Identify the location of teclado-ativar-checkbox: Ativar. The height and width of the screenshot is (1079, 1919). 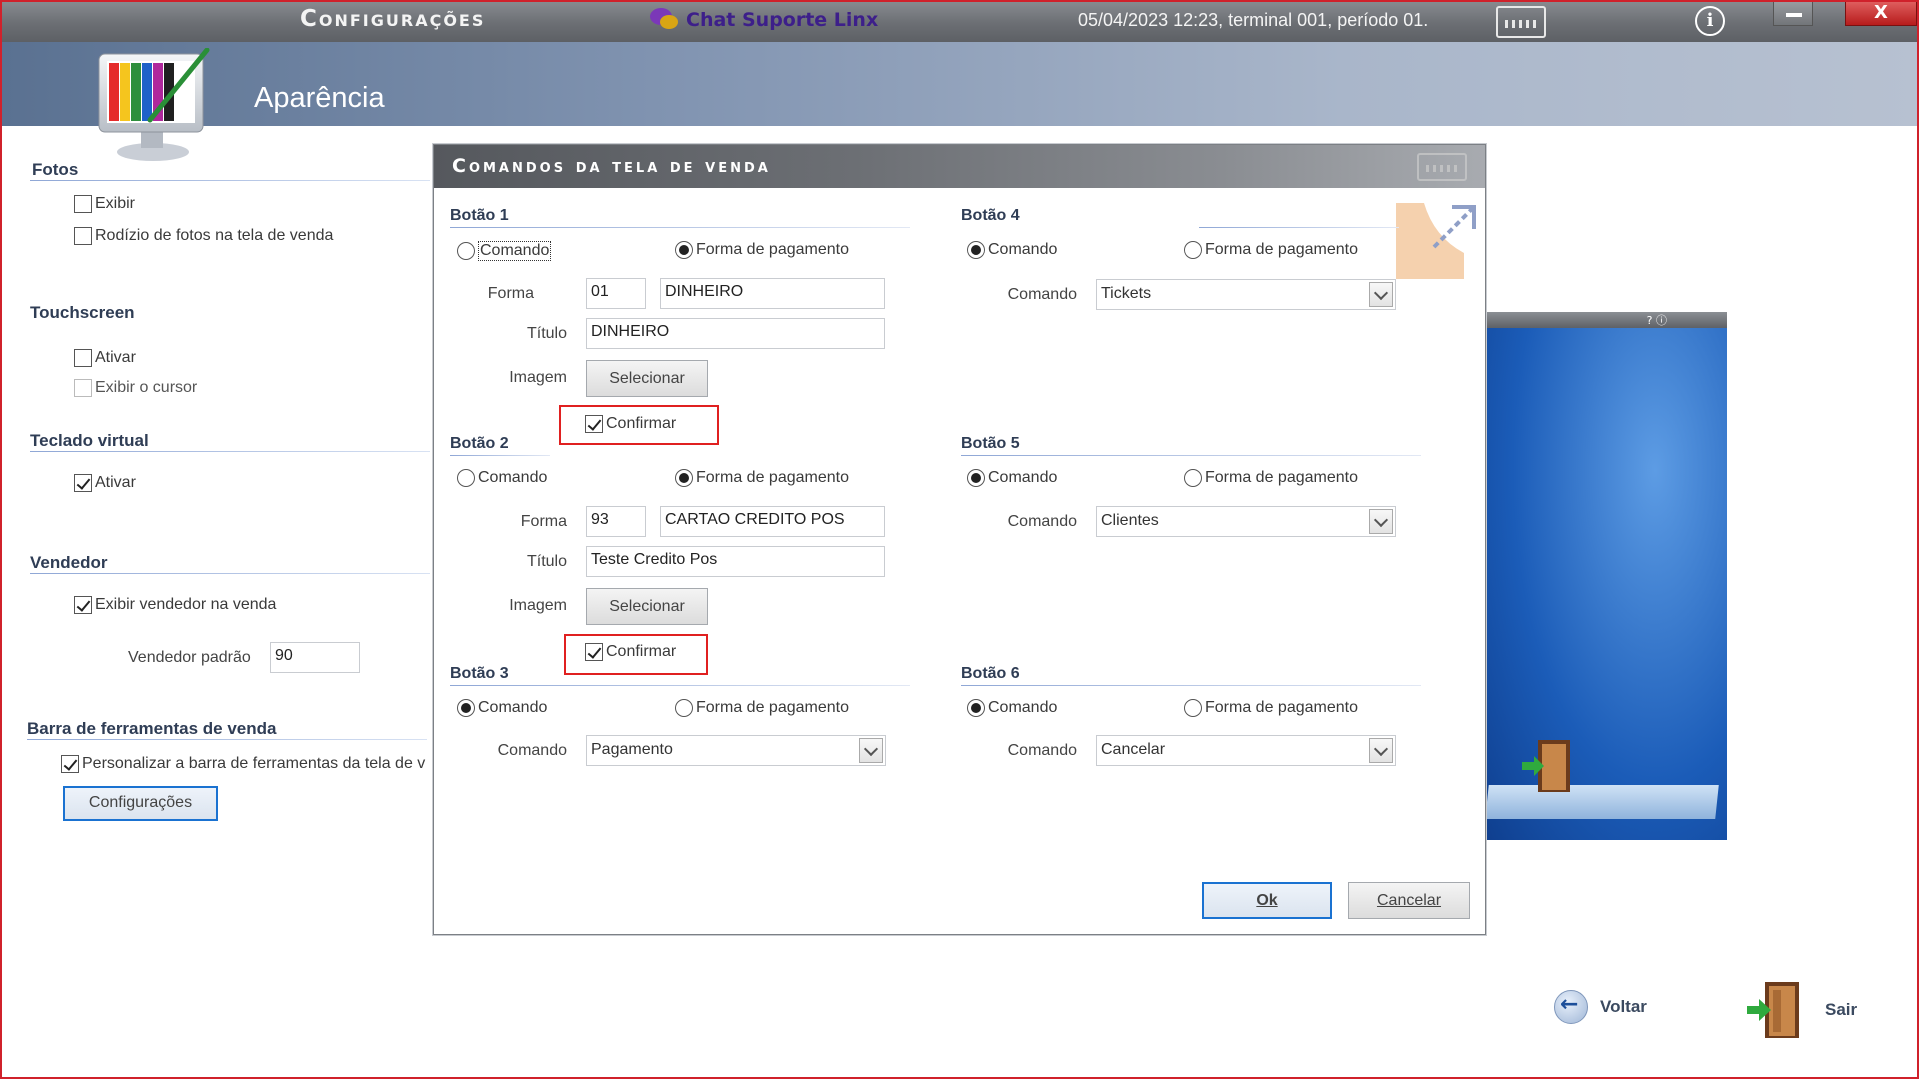
(105, 483).